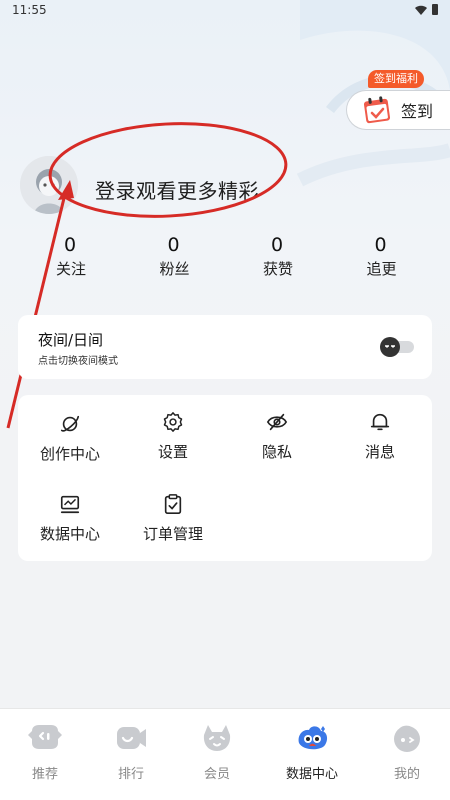 The height and width of the screenshot is (800, 450). I want to click on recommend-icon, so click(45, 737).